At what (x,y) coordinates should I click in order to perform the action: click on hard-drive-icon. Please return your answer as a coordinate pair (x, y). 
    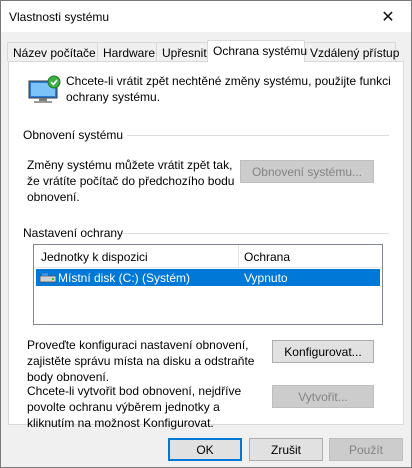
    Looking at the image, I should click on (48, 278).